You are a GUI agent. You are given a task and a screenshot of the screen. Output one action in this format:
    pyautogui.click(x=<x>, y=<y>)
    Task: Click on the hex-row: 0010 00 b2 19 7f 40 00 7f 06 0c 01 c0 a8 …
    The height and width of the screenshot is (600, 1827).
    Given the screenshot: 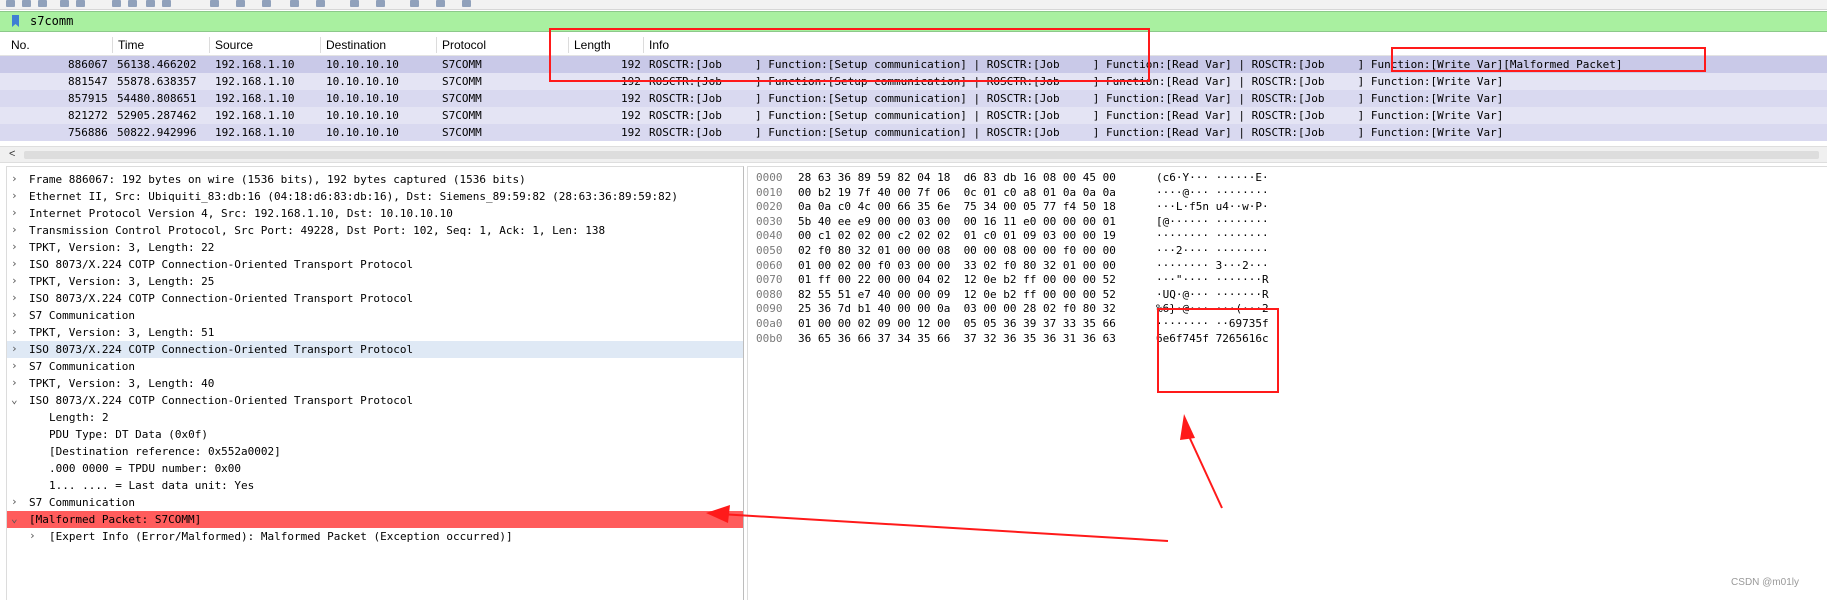 What is the action you would take?
    pyautogui.click(x=1287, y=192)
    